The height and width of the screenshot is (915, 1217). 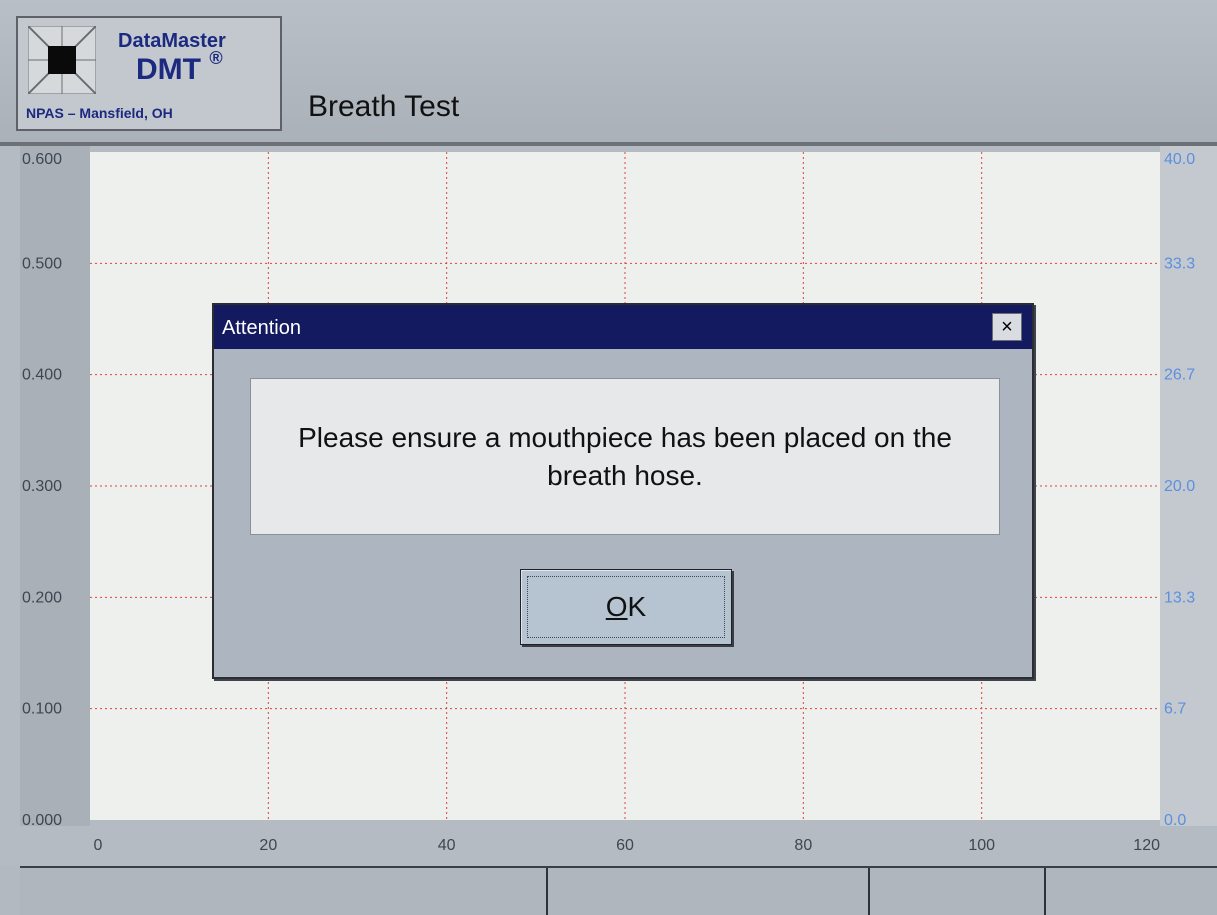 I want to click on status-bar, so click(x=618, y=890).